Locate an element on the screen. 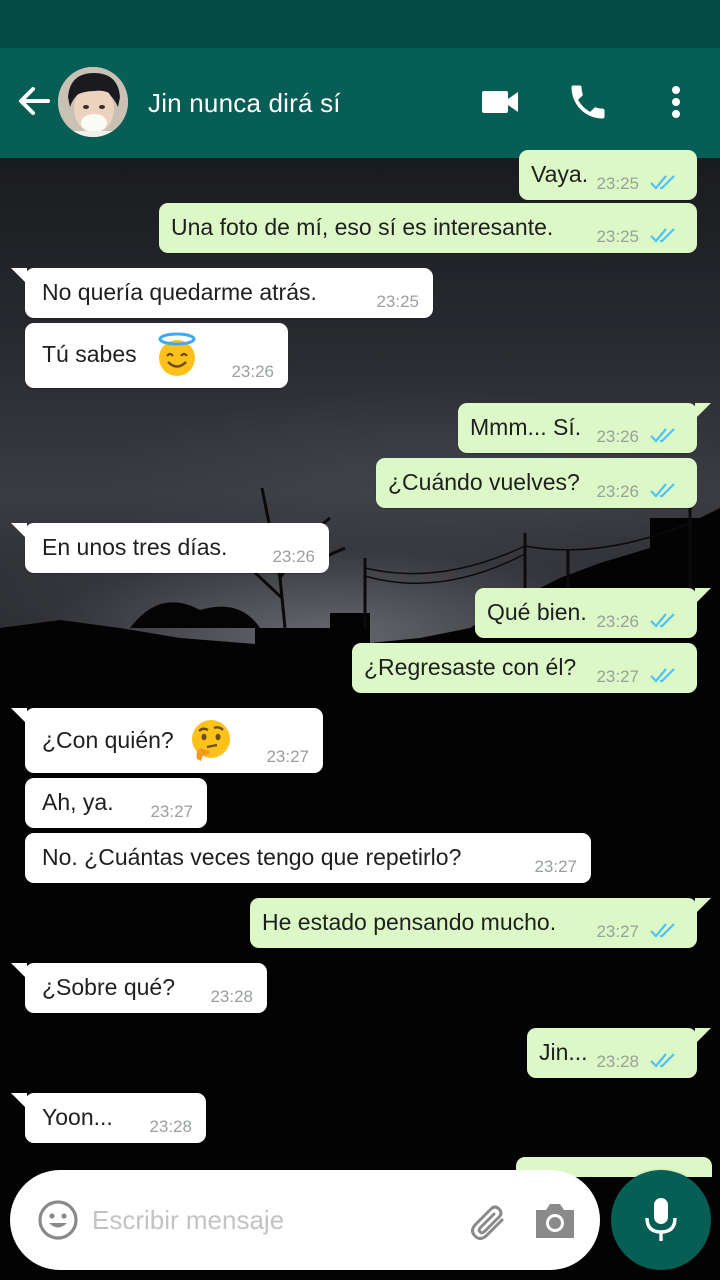 The height and width of the screenshot is (1280, 720). message-text: En unos tres días. is located at coordinates (135, 547).